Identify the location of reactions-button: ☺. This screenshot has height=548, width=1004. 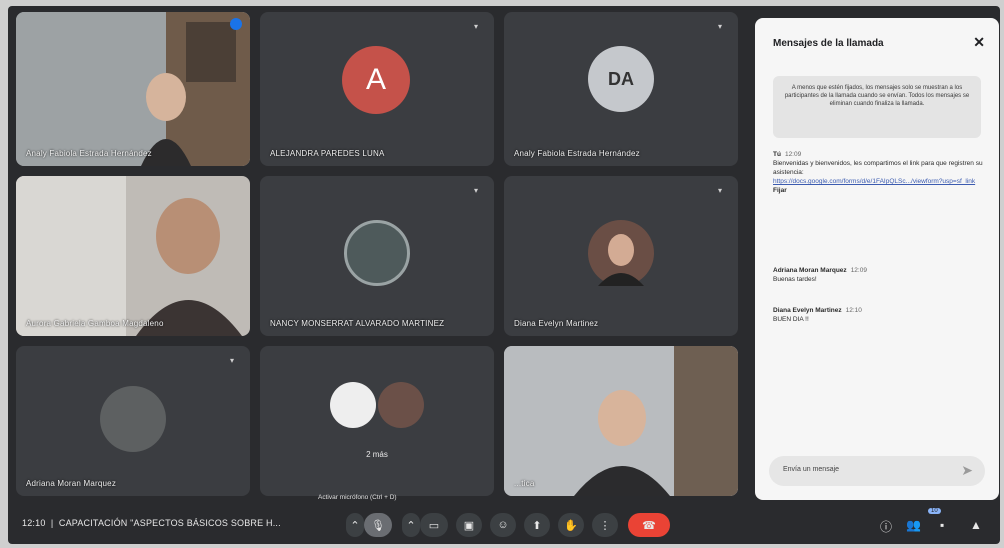
(503, 525).